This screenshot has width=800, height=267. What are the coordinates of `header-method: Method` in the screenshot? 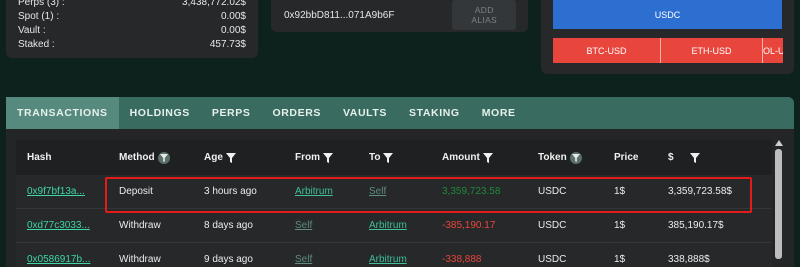 It's located at (161, 157).